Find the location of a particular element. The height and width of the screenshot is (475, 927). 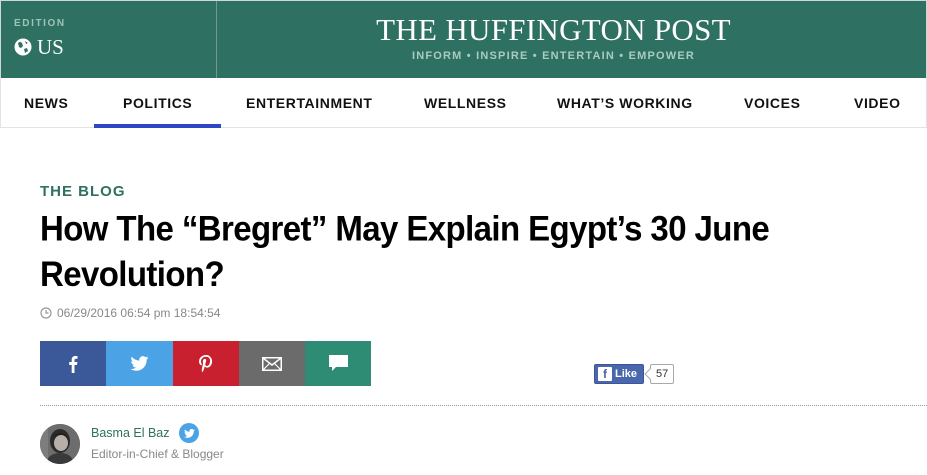

share-comment-button is located at coordinates (338, 363).